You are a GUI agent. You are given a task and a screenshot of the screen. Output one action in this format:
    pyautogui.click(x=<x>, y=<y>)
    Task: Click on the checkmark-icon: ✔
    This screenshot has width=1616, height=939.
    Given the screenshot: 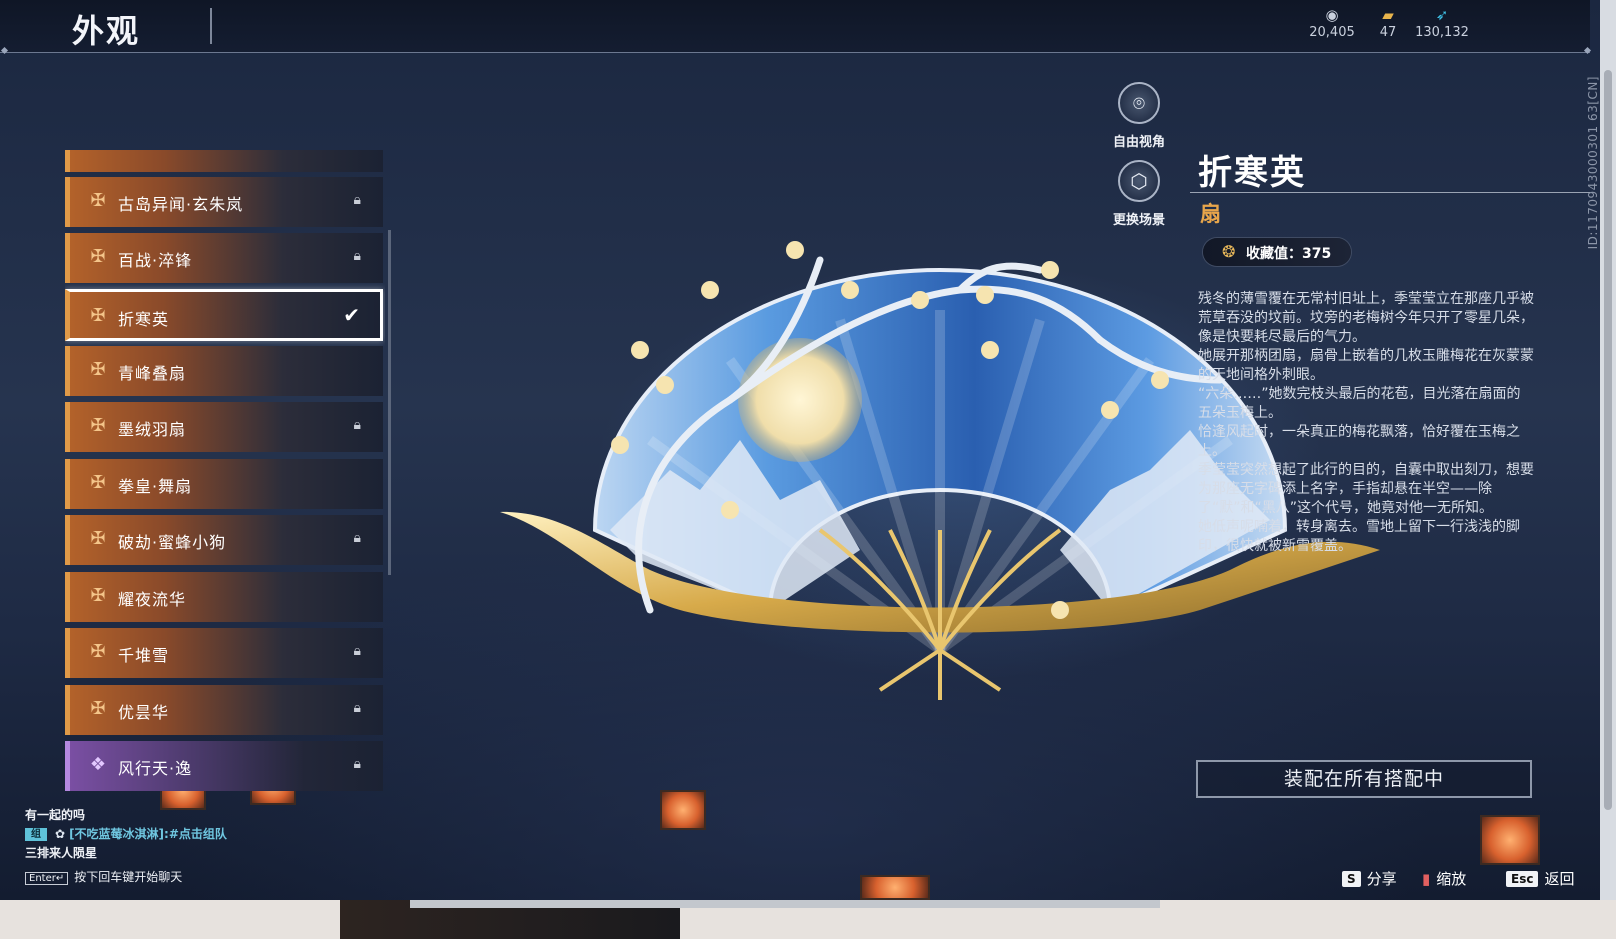 What is the action you would take?
    pyautogui.click(x=351, y=315)
    